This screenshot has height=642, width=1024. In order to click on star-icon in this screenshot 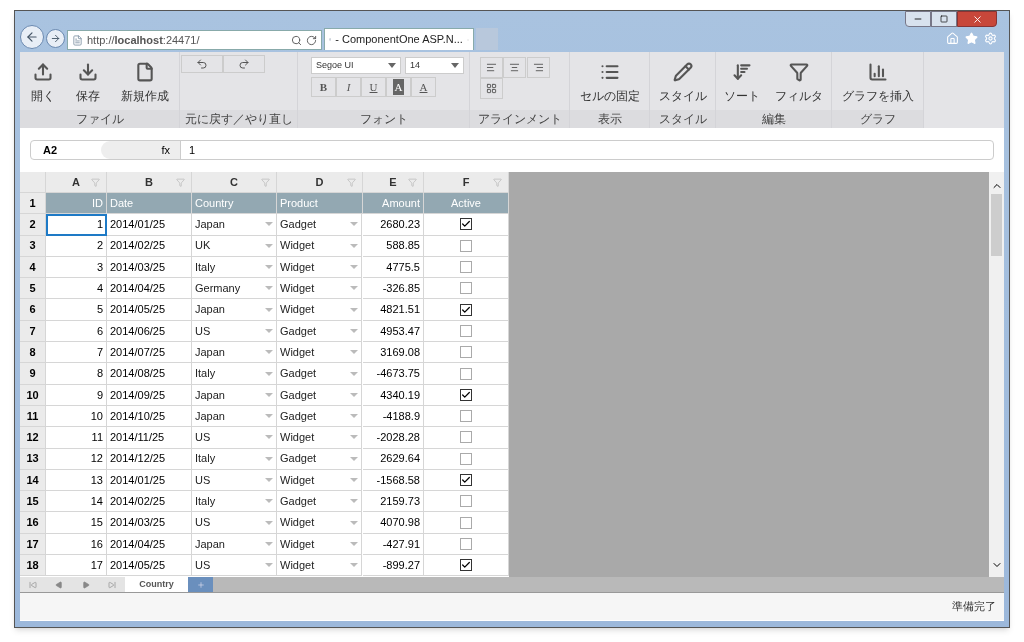, I will do `click(971, 38)`.